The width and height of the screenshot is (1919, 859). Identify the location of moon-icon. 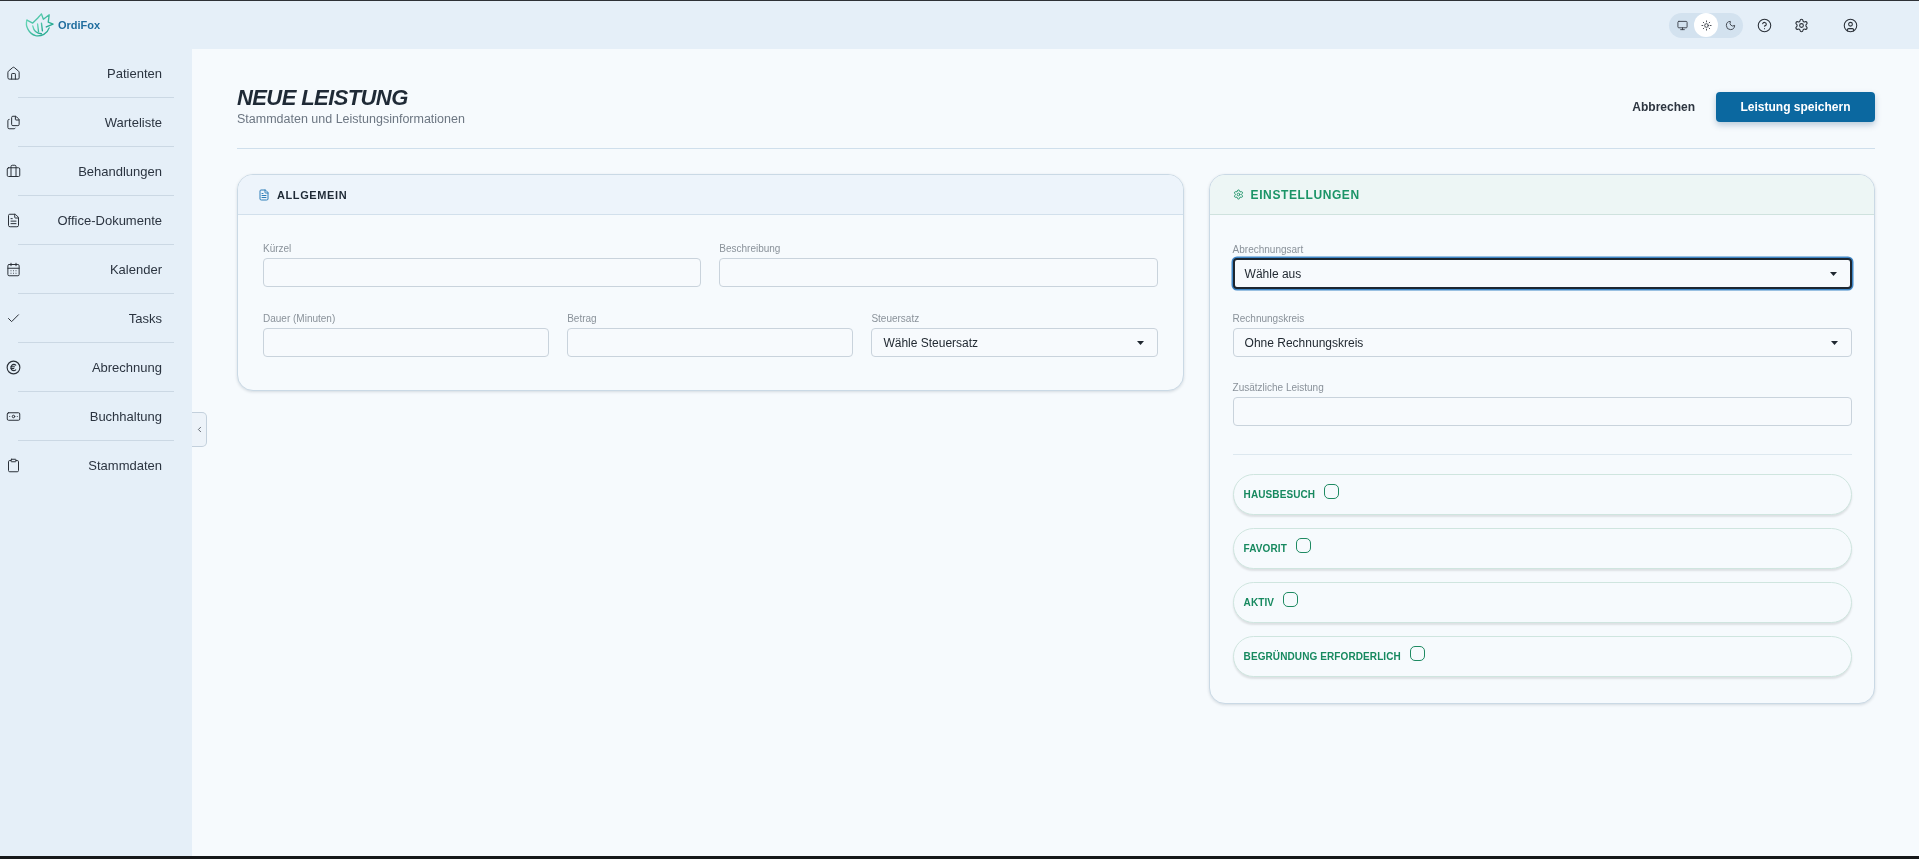
(1730, 25).